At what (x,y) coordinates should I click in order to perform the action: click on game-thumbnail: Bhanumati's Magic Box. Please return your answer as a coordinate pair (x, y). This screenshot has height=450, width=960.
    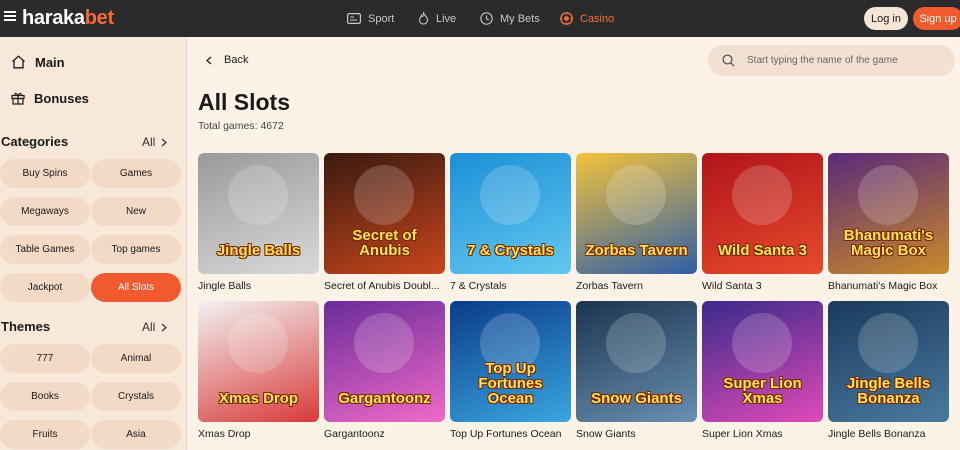
    Looking at the image, I should click on (888, 213).